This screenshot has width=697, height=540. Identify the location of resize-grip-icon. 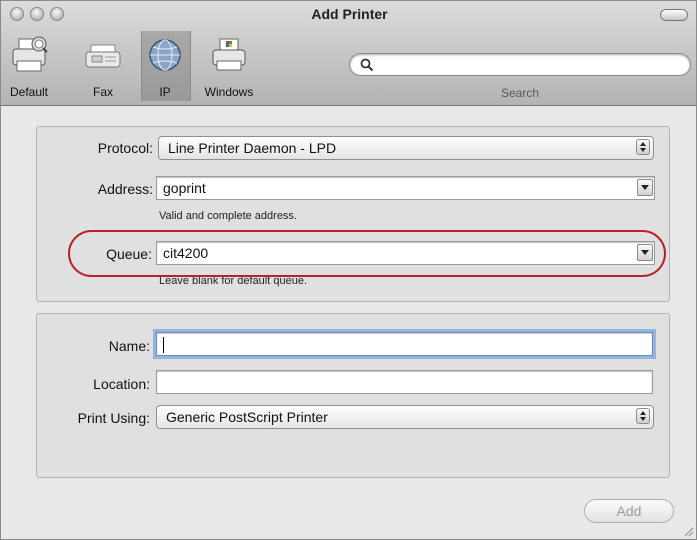
(688, 531).